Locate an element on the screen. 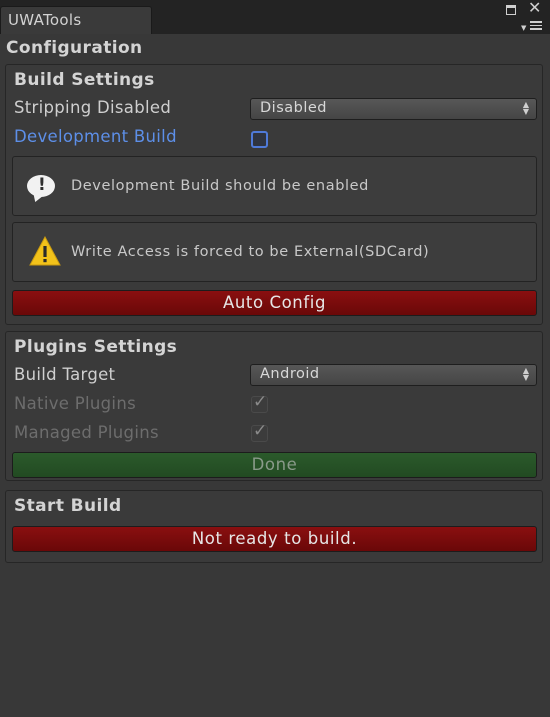 The image size is (550, 717). window-tab-bar: UWATools ✕ ▼ is located at coordinates (275, 17).